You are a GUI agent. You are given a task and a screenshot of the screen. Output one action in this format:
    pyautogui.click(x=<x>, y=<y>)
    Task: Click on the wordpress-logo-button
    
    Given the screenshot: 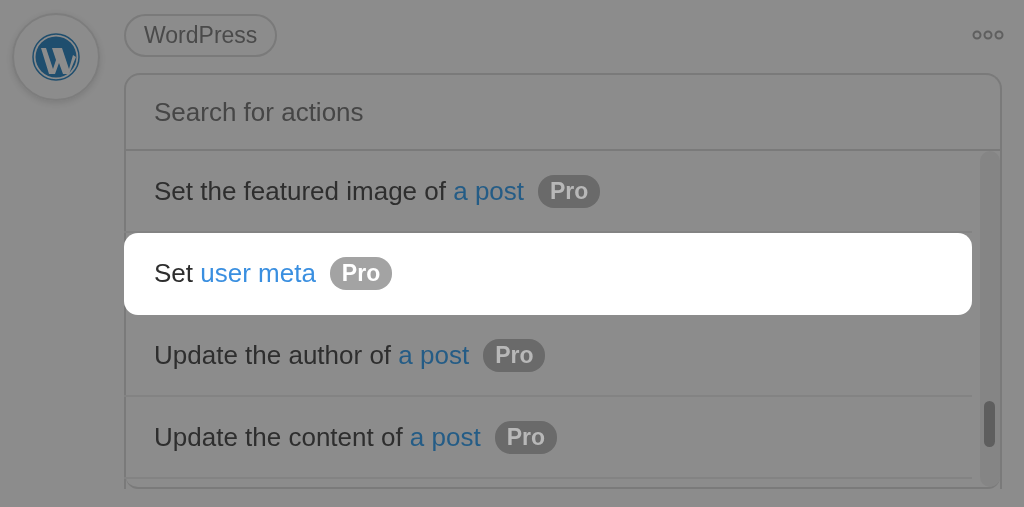 What is the action you would take?
    pyautogui.click(x=56, y=57)
    